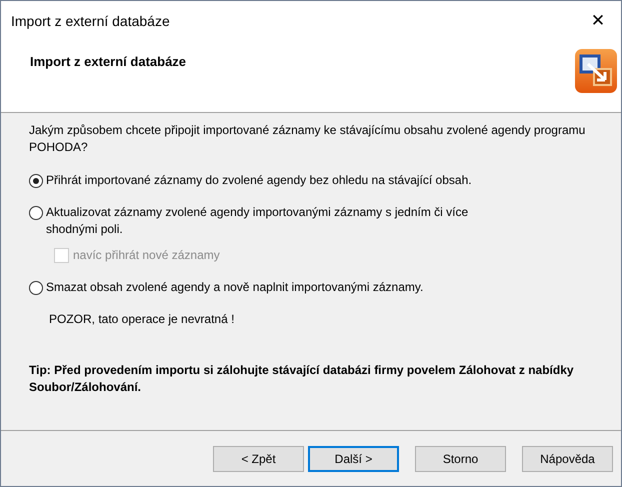 The width and height of the screenshot is (622, 487). Describe the element at coordinates (142, 319) in the screenshot. I see `warning-text: POZOR, tato operace je nevratná !` at that location.